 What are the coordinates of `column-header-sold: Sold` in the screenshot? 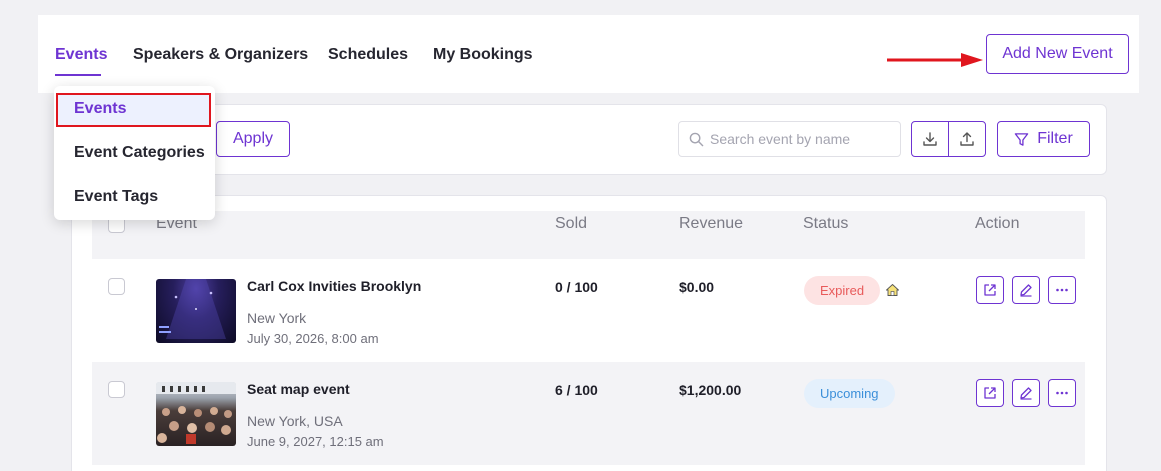 It's located at (571, 223).